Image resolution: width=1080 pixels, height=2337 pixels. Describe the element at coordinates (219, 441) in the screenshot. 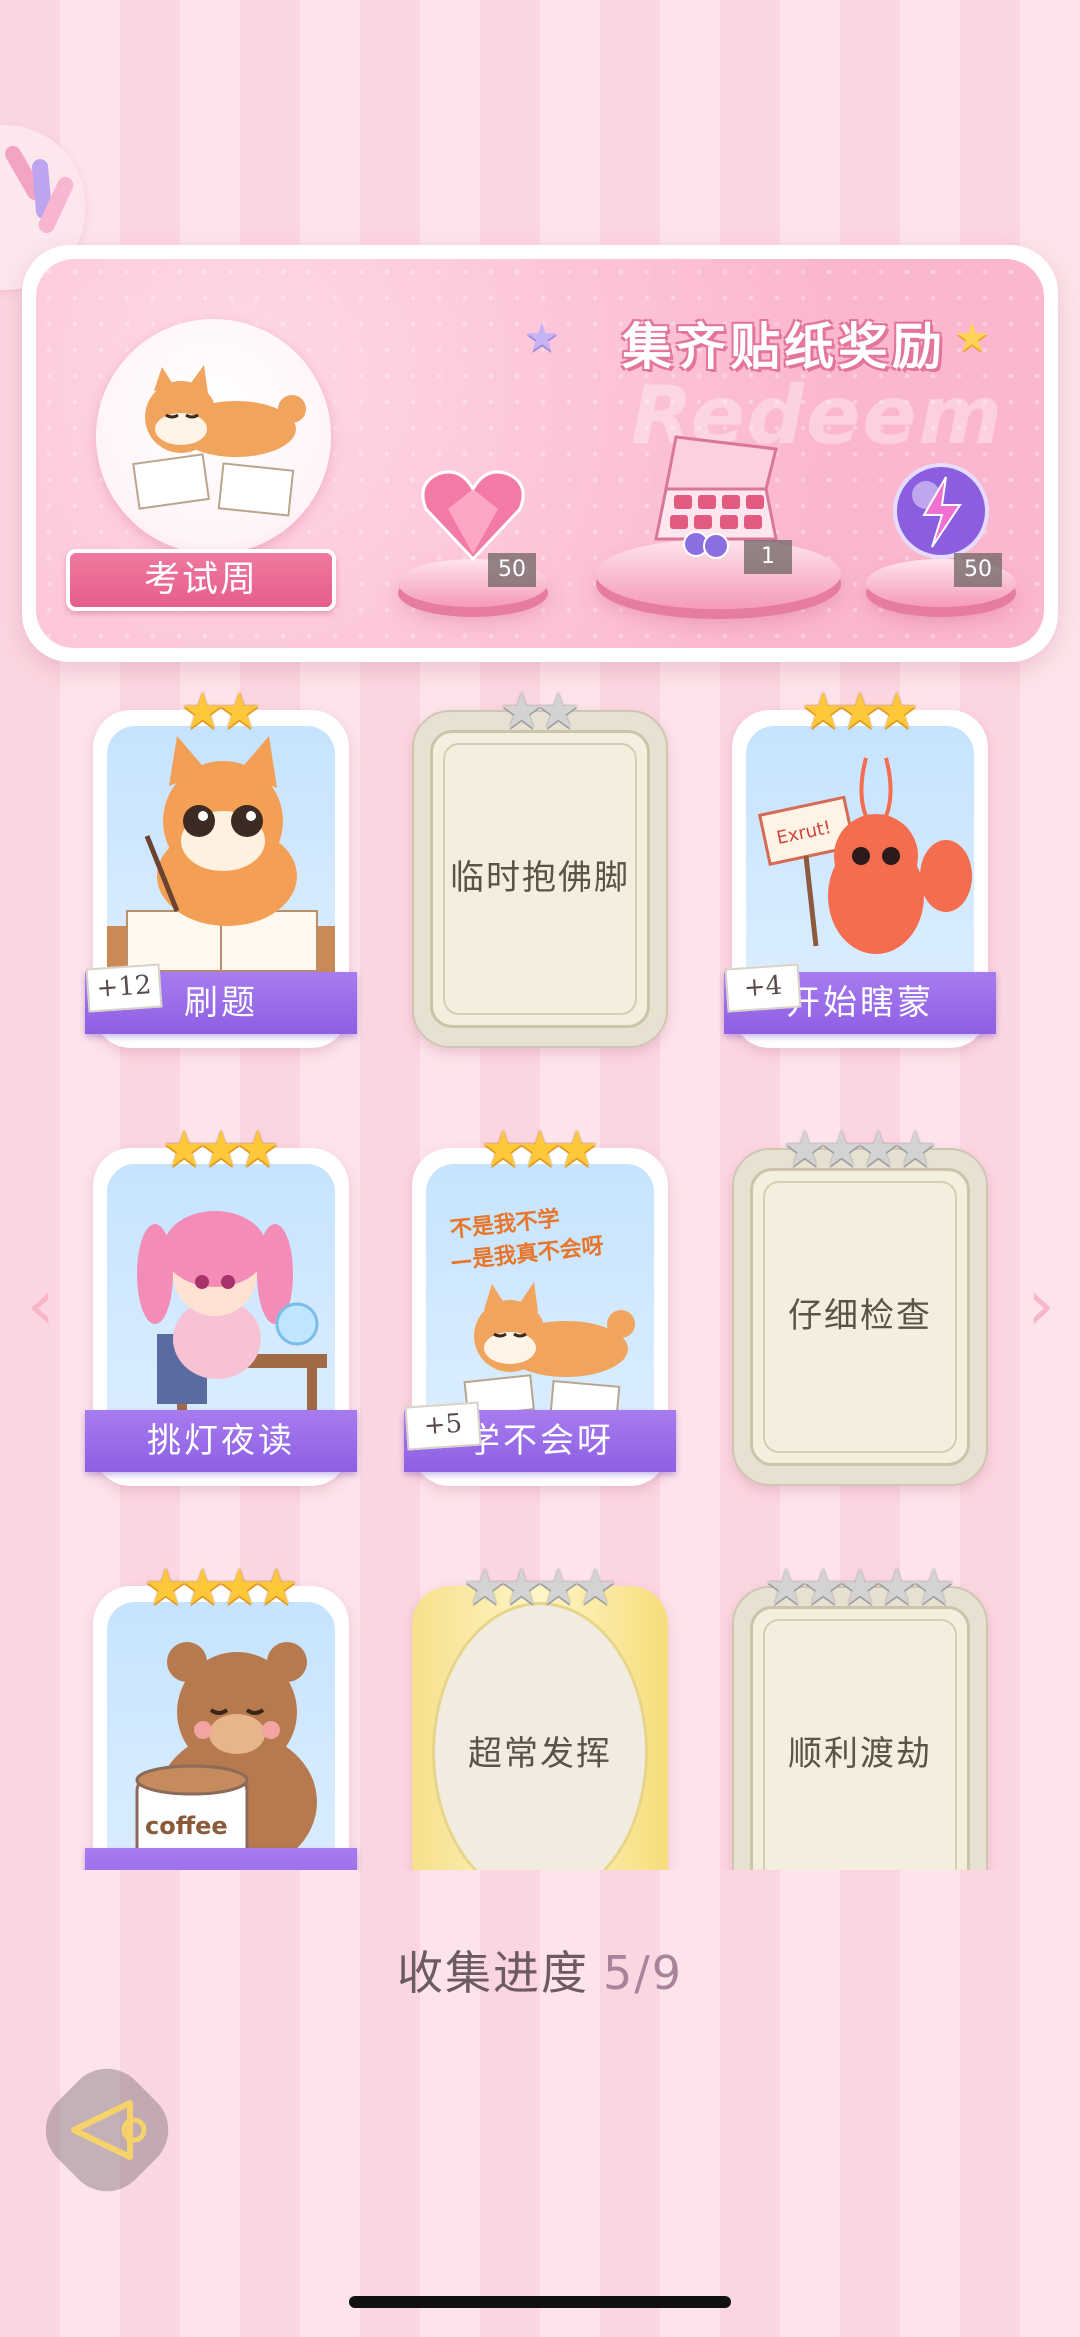

I see `shiba-sleeping-icon` at that location.